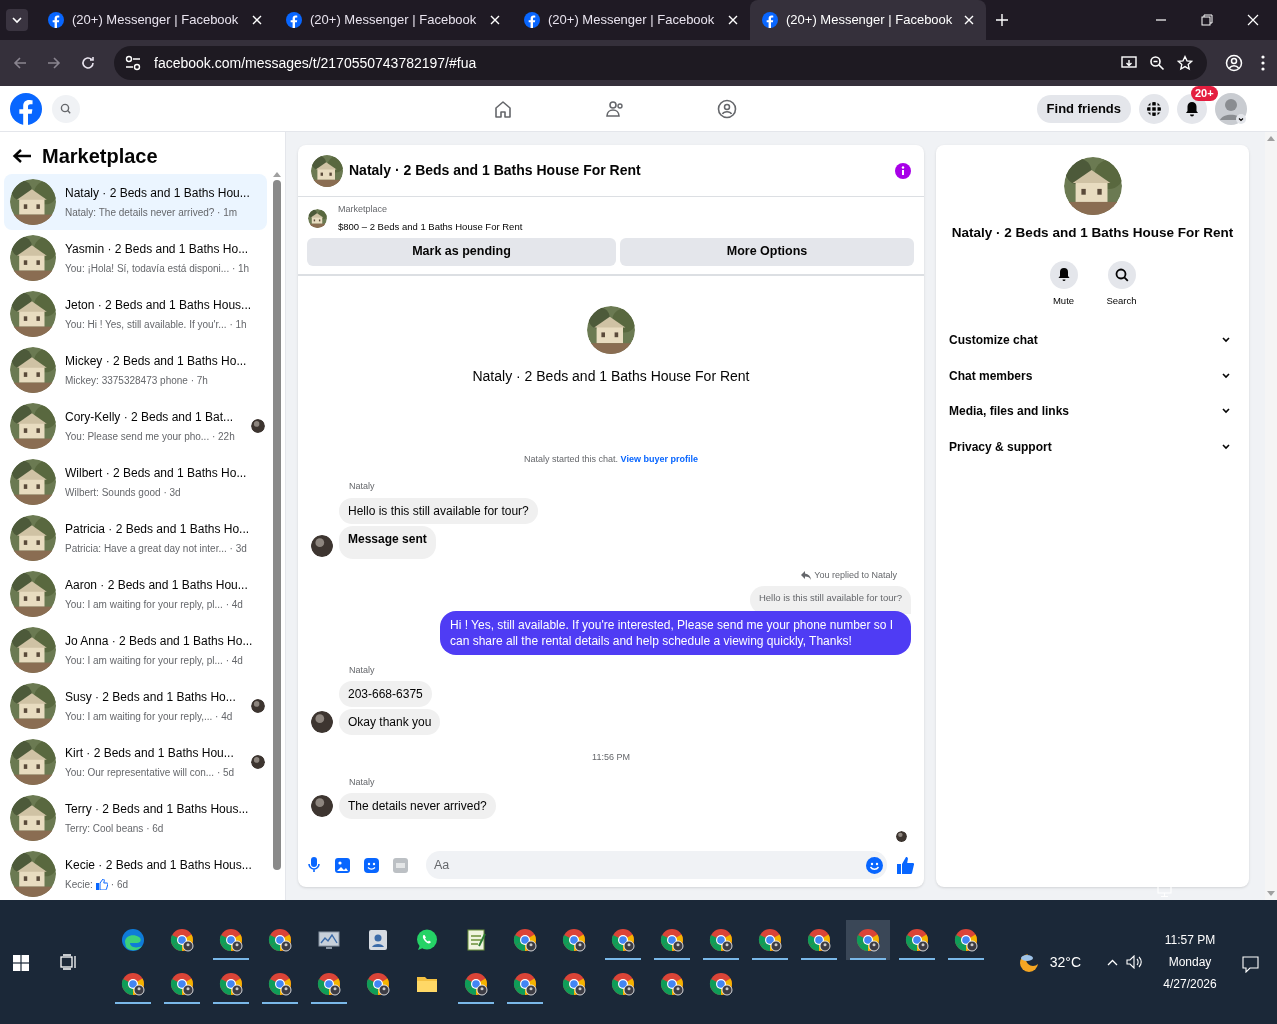 This screenshot has width=1277, height=1024. Describe the element at coordinates (903, 170) in the screenshot. I see `info-icon` at that location.